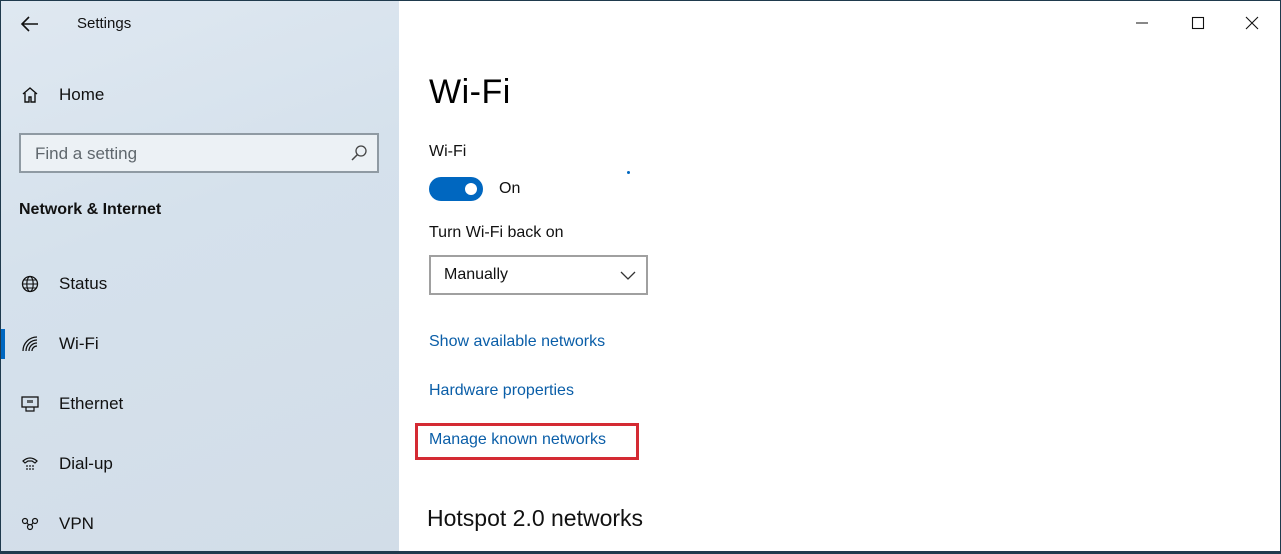  I want to click on globe-icon, so click(30, 284).